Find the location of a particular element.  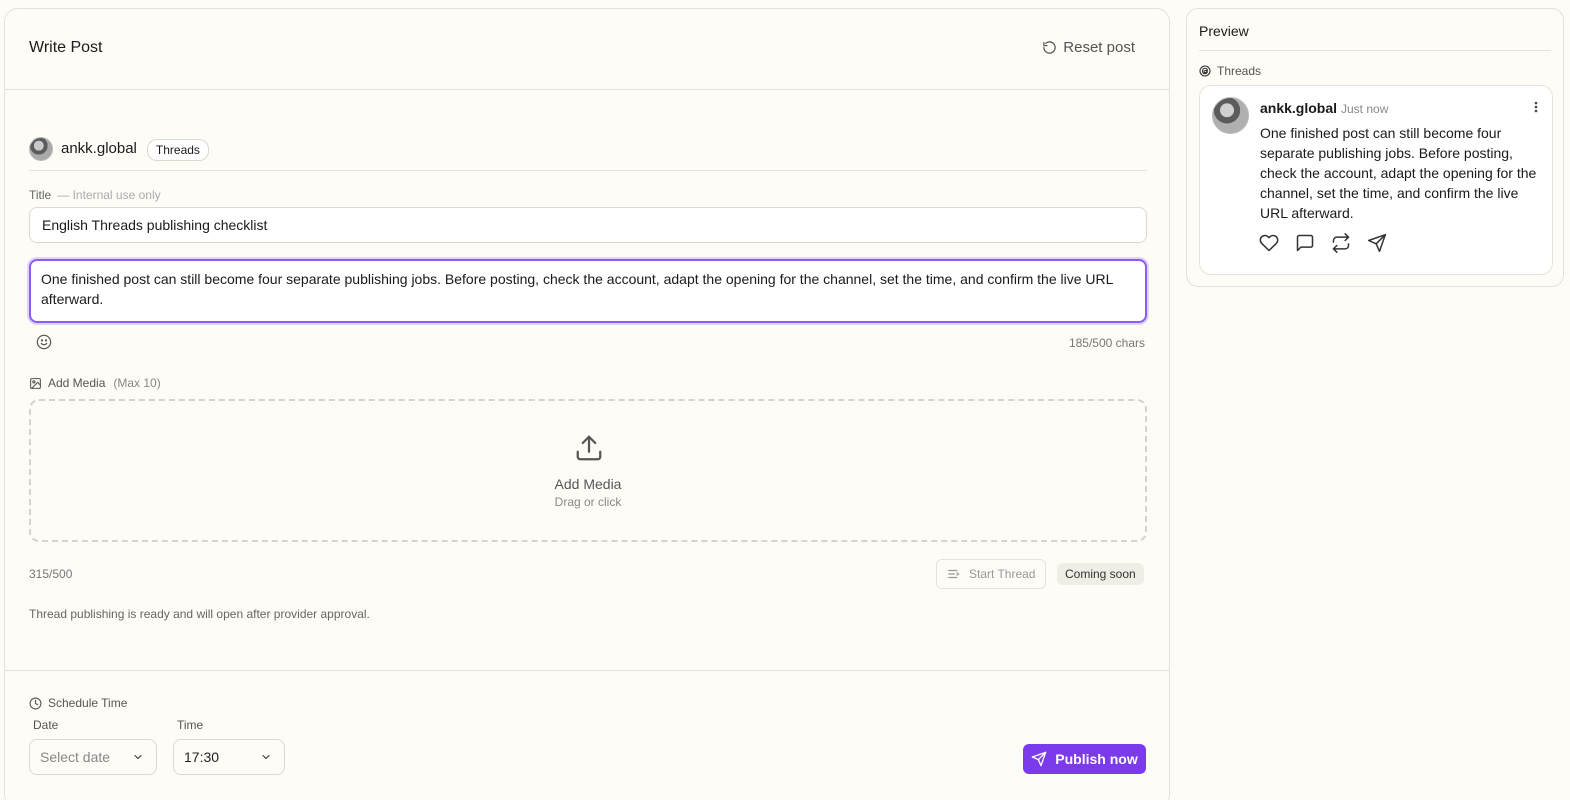

coming-soon-badge: Coming soon is located at coordinates (1100, 574).